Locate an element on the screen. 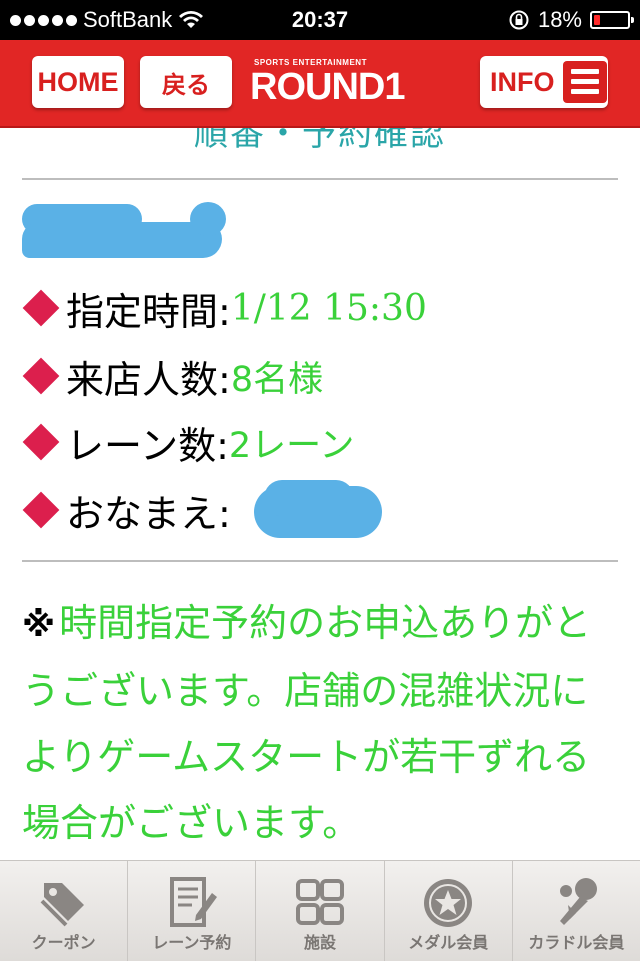  rotation-lock-icon is located at coordinates (519, 20).